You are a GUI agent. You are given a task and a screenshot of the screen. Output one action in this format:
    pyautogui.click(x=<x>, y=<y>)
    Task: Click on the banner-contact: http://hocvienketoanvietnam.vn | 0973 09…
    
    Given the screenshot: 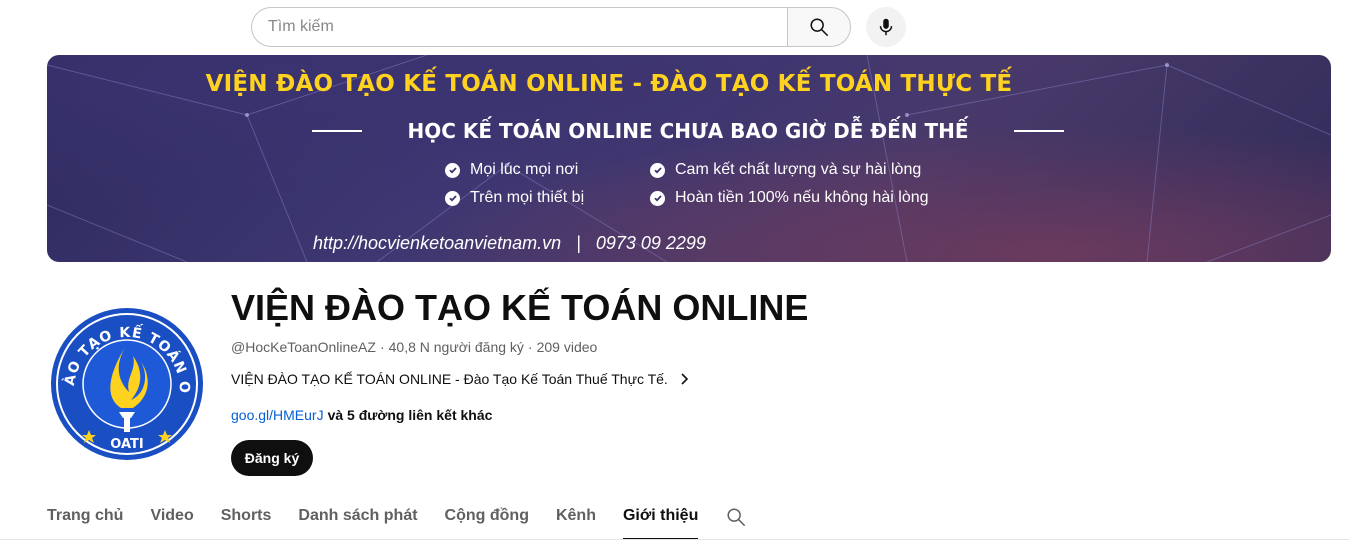 What is the action you would take?
    pyautogui.click(x=509, y=243)
    